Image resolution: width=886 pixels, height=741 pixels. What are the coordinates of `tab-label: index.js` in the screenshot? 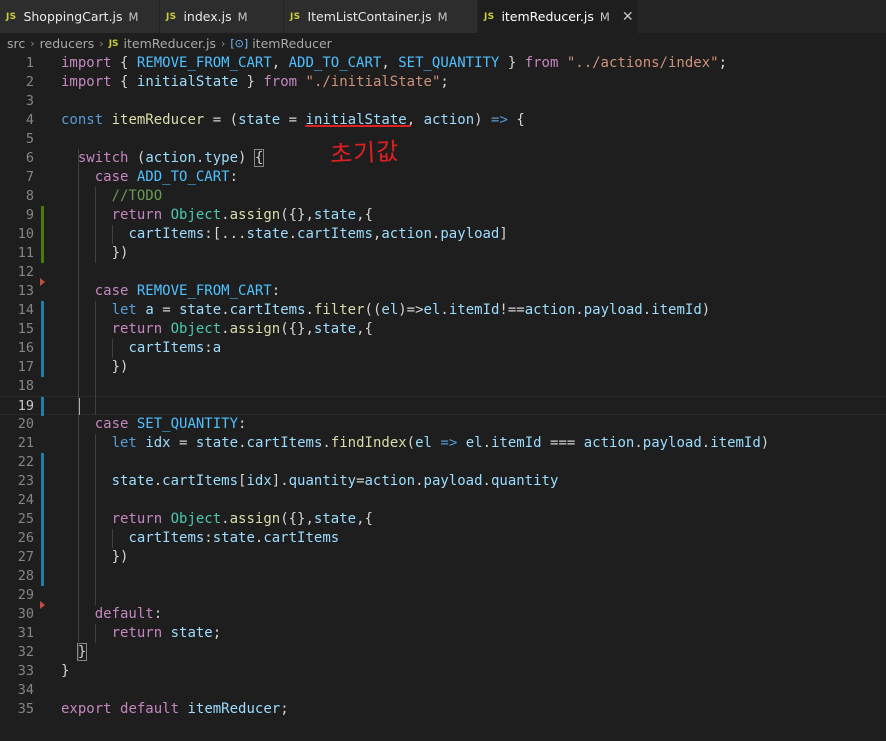 It's located at (207, 16).